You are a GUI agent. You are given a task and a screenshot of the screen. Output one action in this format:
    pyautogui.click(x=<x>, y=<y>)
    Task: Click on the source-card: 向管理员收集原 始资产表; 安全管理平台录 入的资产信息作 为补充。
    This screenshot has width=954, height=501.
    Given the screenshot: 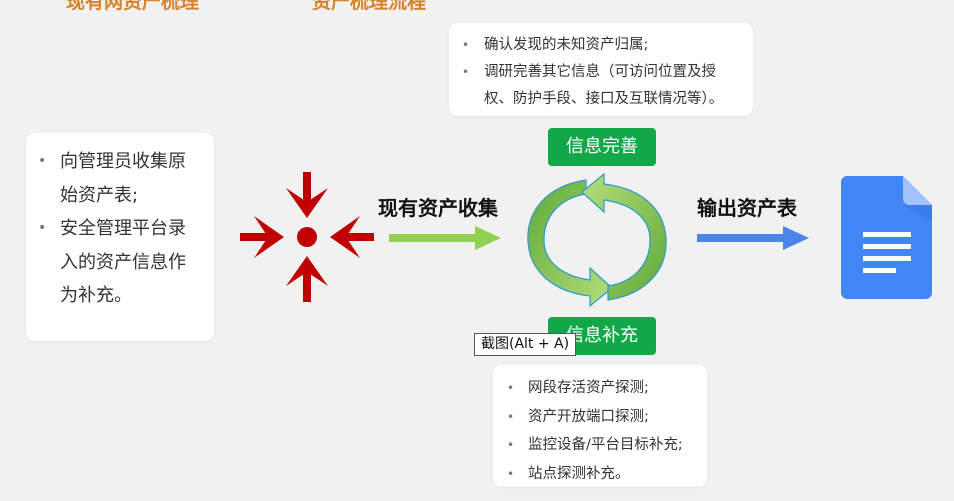 What is the action you would take?
    pyautogui.click(x=120, y=237)
    